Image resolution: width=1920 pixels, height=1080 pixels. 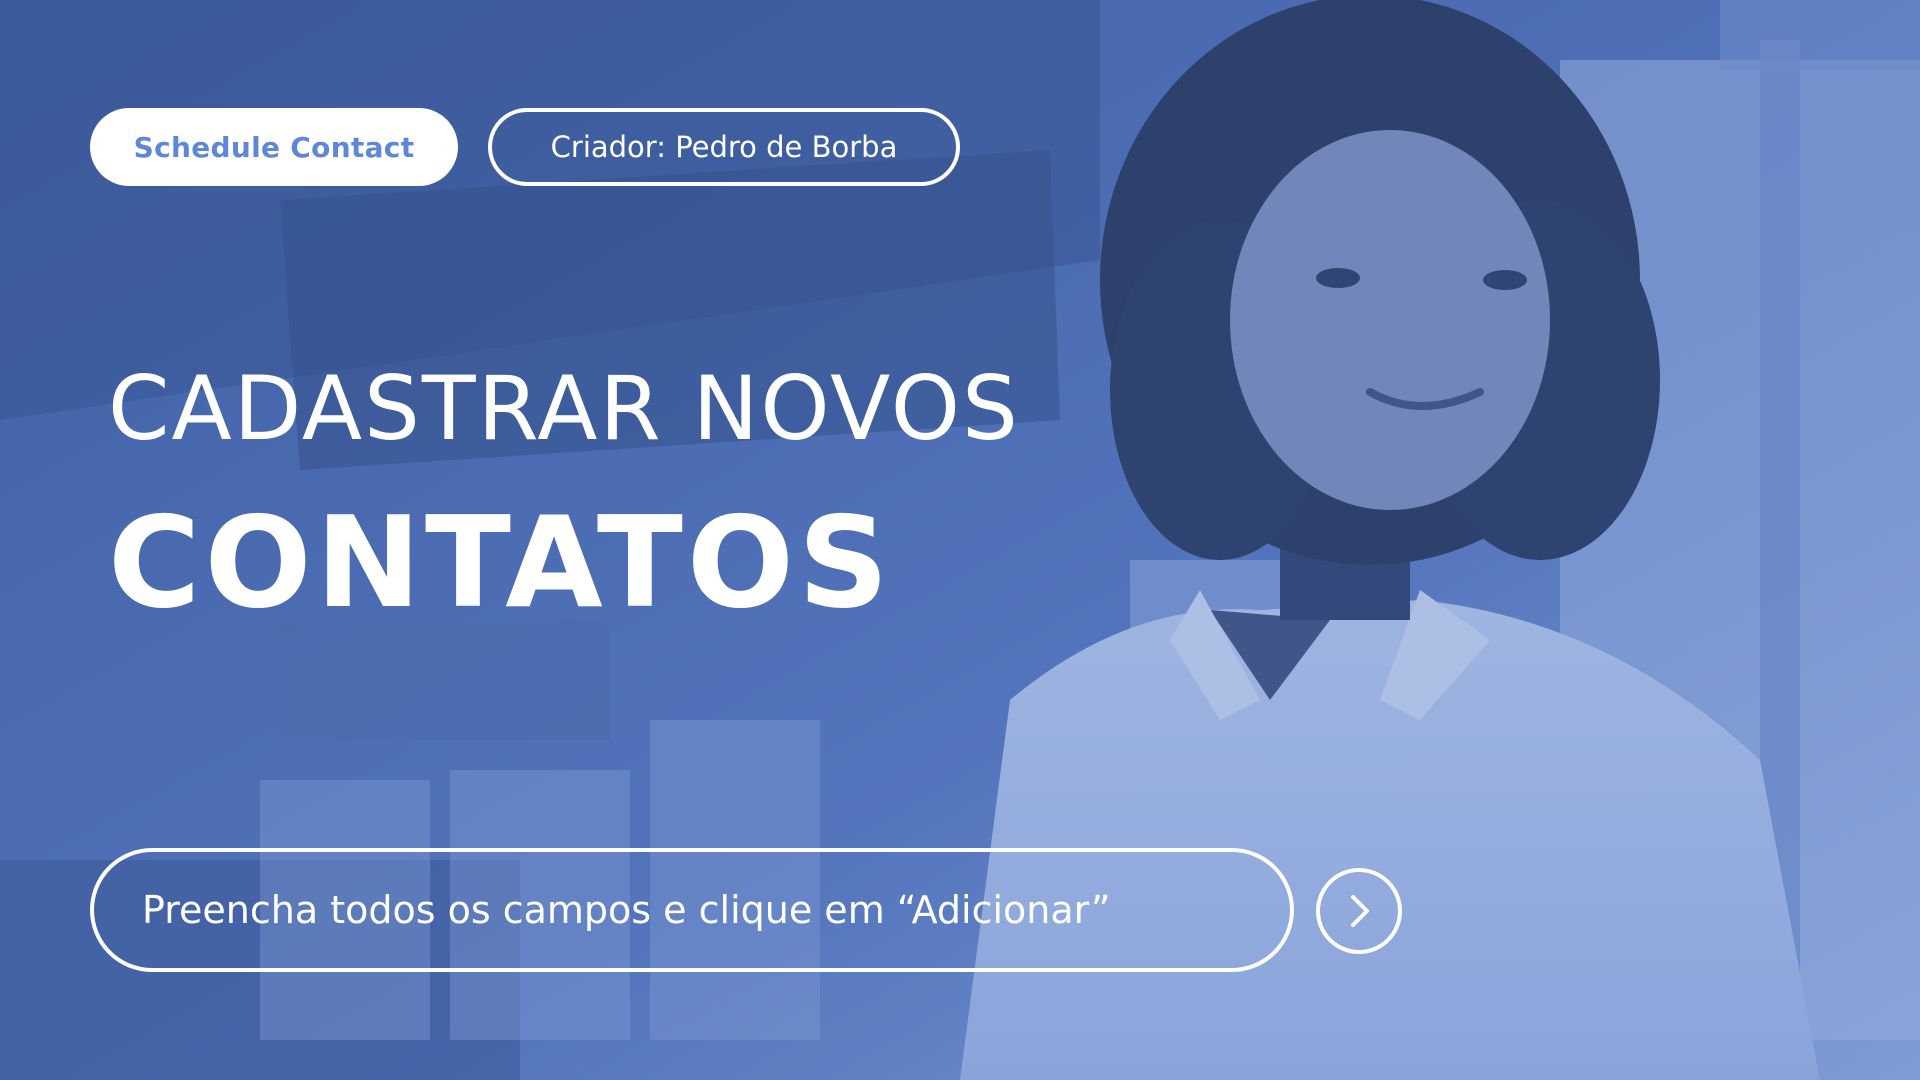 I want to click on chevron-right-icon, so click(x=1360, y=911).